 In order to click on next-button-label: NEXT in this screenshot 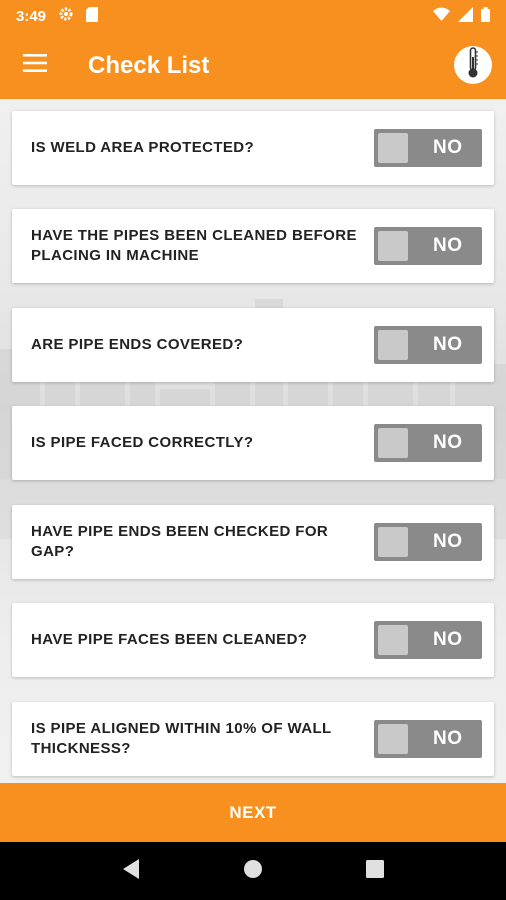, I will do `click(253, 812)`.